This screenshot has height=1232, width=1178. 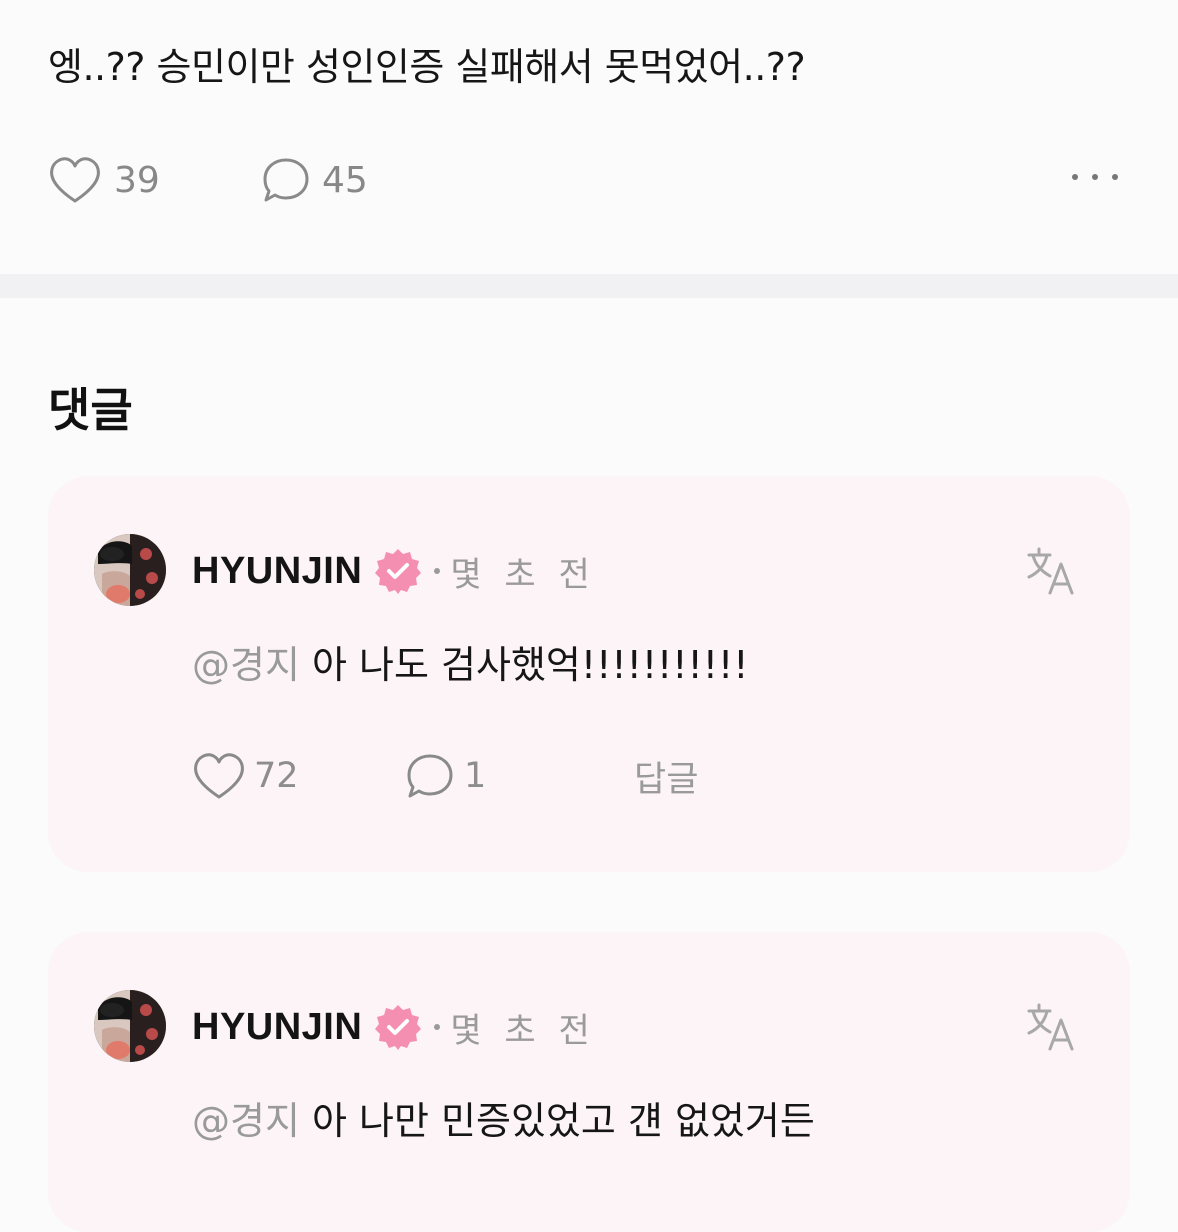 I want to click on post-text: 엥..?? 승민이만 성인인증 실패해서 못먹었어..??, so click(x=427, y=67).